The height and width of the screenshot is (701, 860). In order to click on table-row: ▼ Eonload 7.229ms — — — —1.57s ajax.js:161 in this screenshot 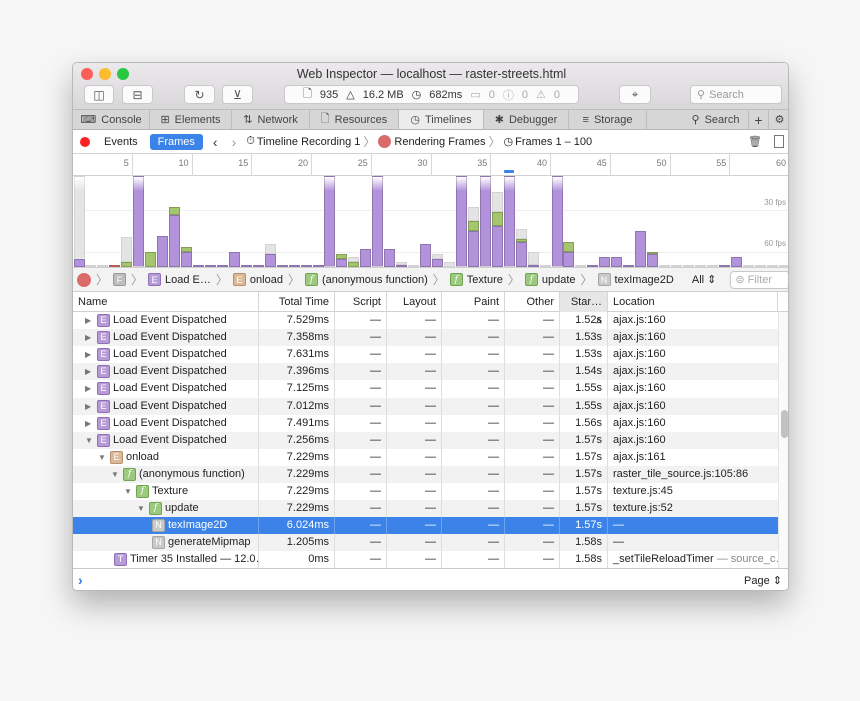, I will do `click(425, 457)`.